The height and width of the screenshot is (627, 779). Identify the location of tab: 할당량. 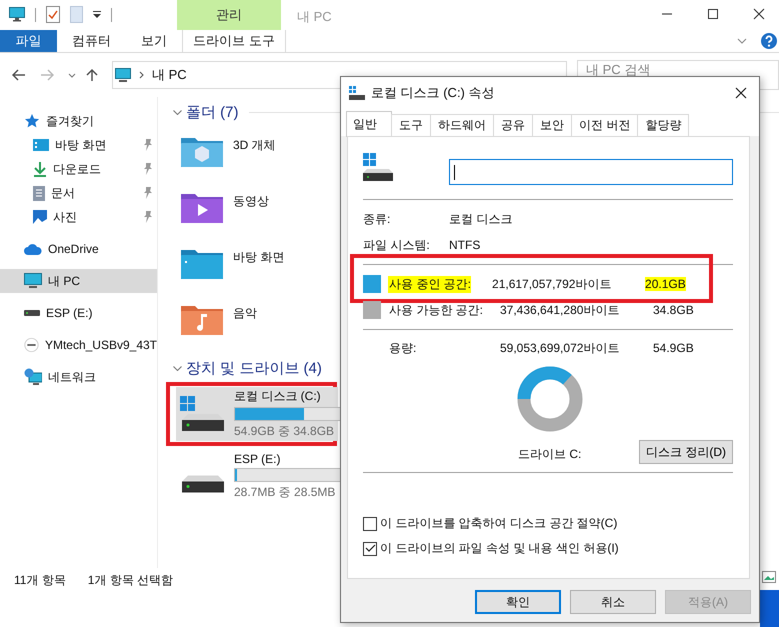
(663, 125).